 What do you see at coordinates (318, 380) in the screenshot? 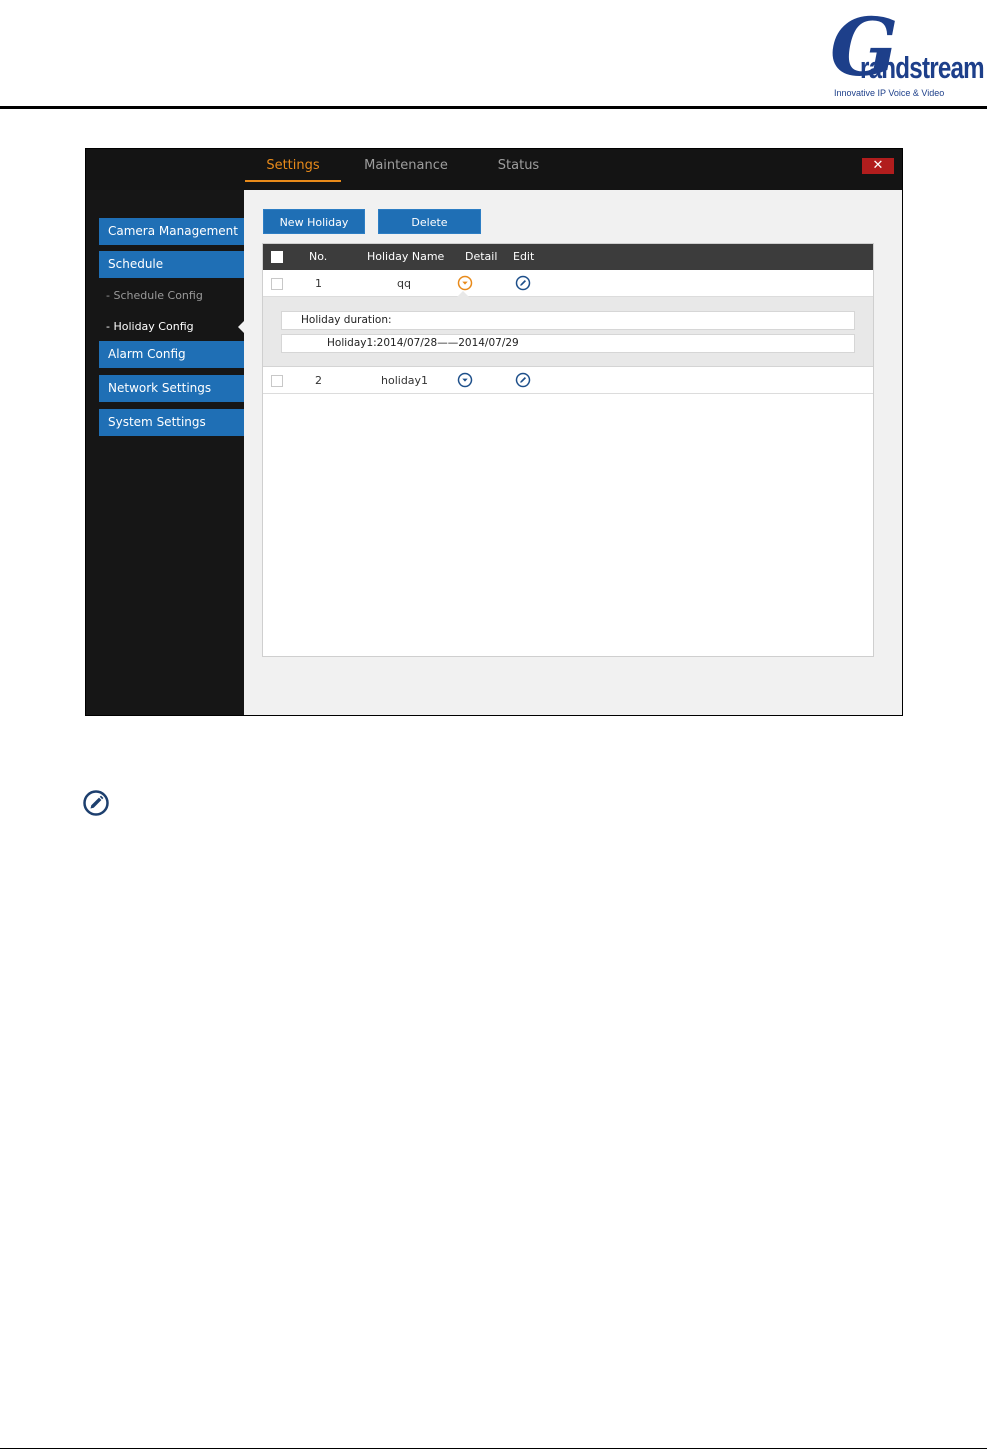
I see `row-no: 2` at bounding box center [318, 380].